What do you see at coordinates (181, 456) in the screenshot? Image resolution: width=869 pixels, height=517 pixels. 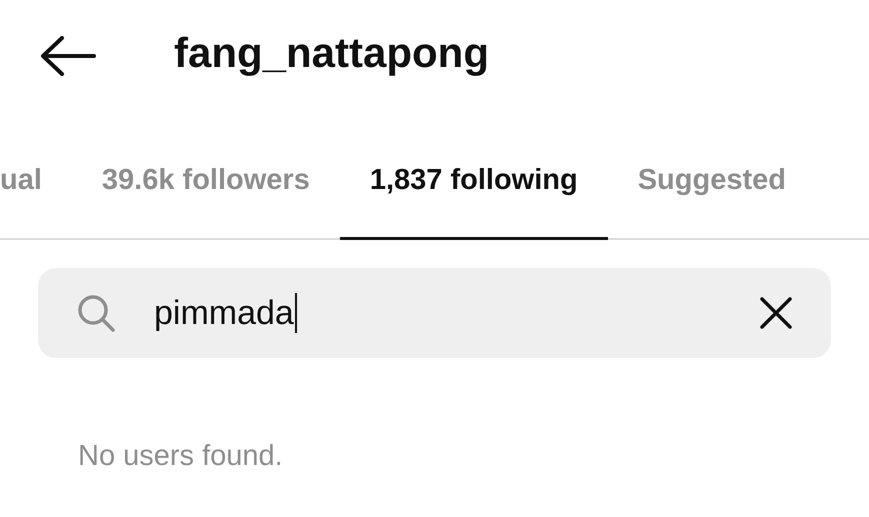 I see `empty-message: No users found.` at bounding box center [181, 456].